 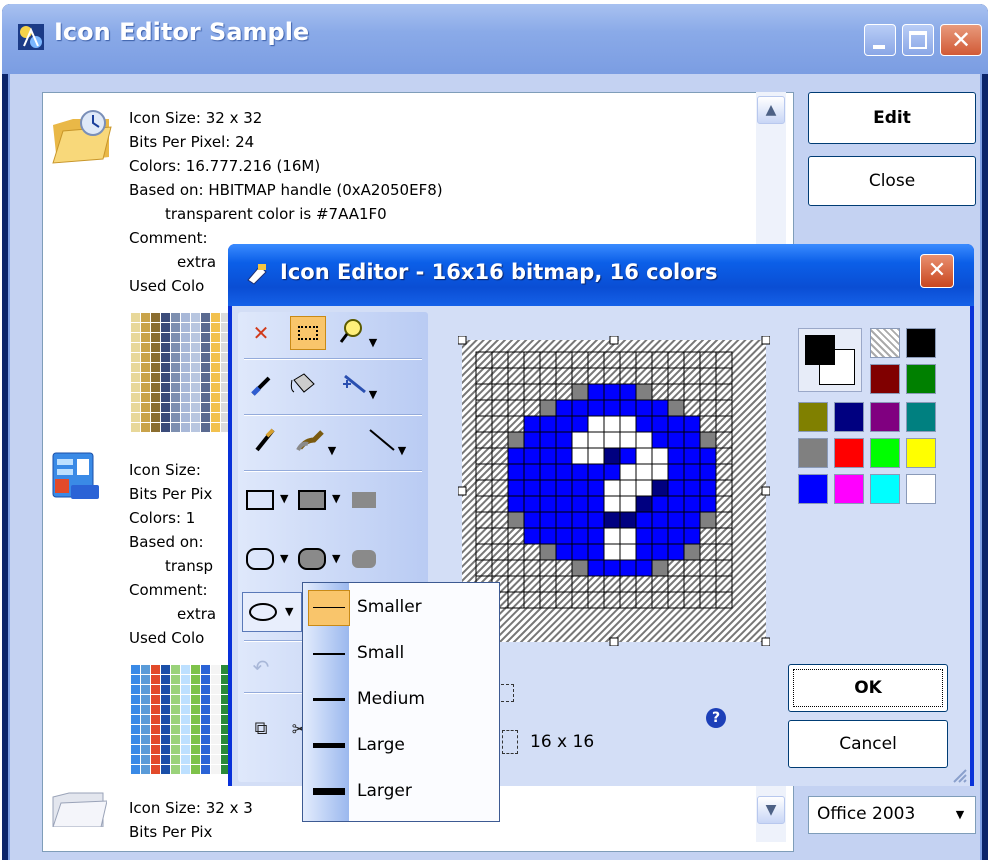 What do you see at coordinates (358, 385) in the screenshot?
I see `magic-wand-button: ▼` at bounding box center [358, 385].